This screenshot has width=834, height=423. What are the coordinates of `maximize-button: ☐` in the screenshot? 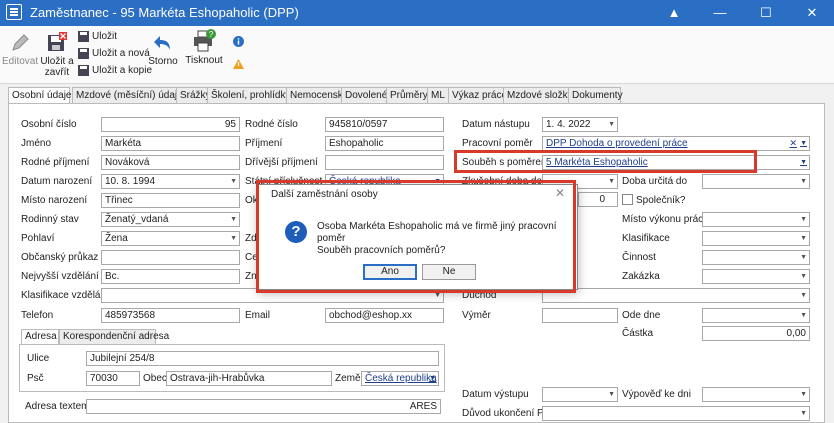 It's located at (766, 13).